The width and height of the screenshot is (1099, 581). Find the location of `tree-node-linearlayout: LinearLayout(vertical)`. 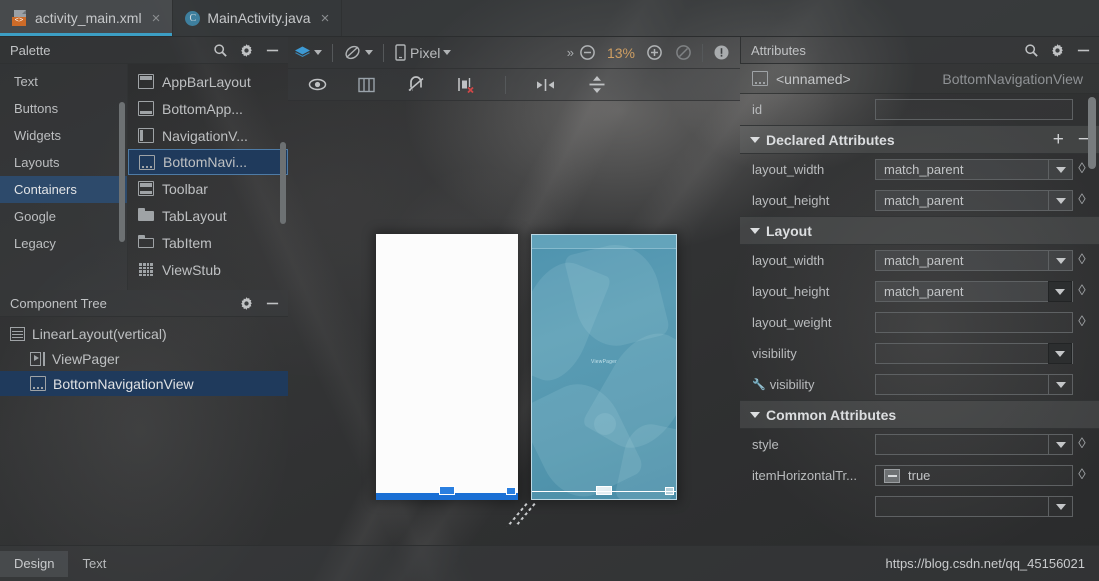

tree-node-linearlayout: LinearLayout(vertical) is located at coordinates (144, 333).